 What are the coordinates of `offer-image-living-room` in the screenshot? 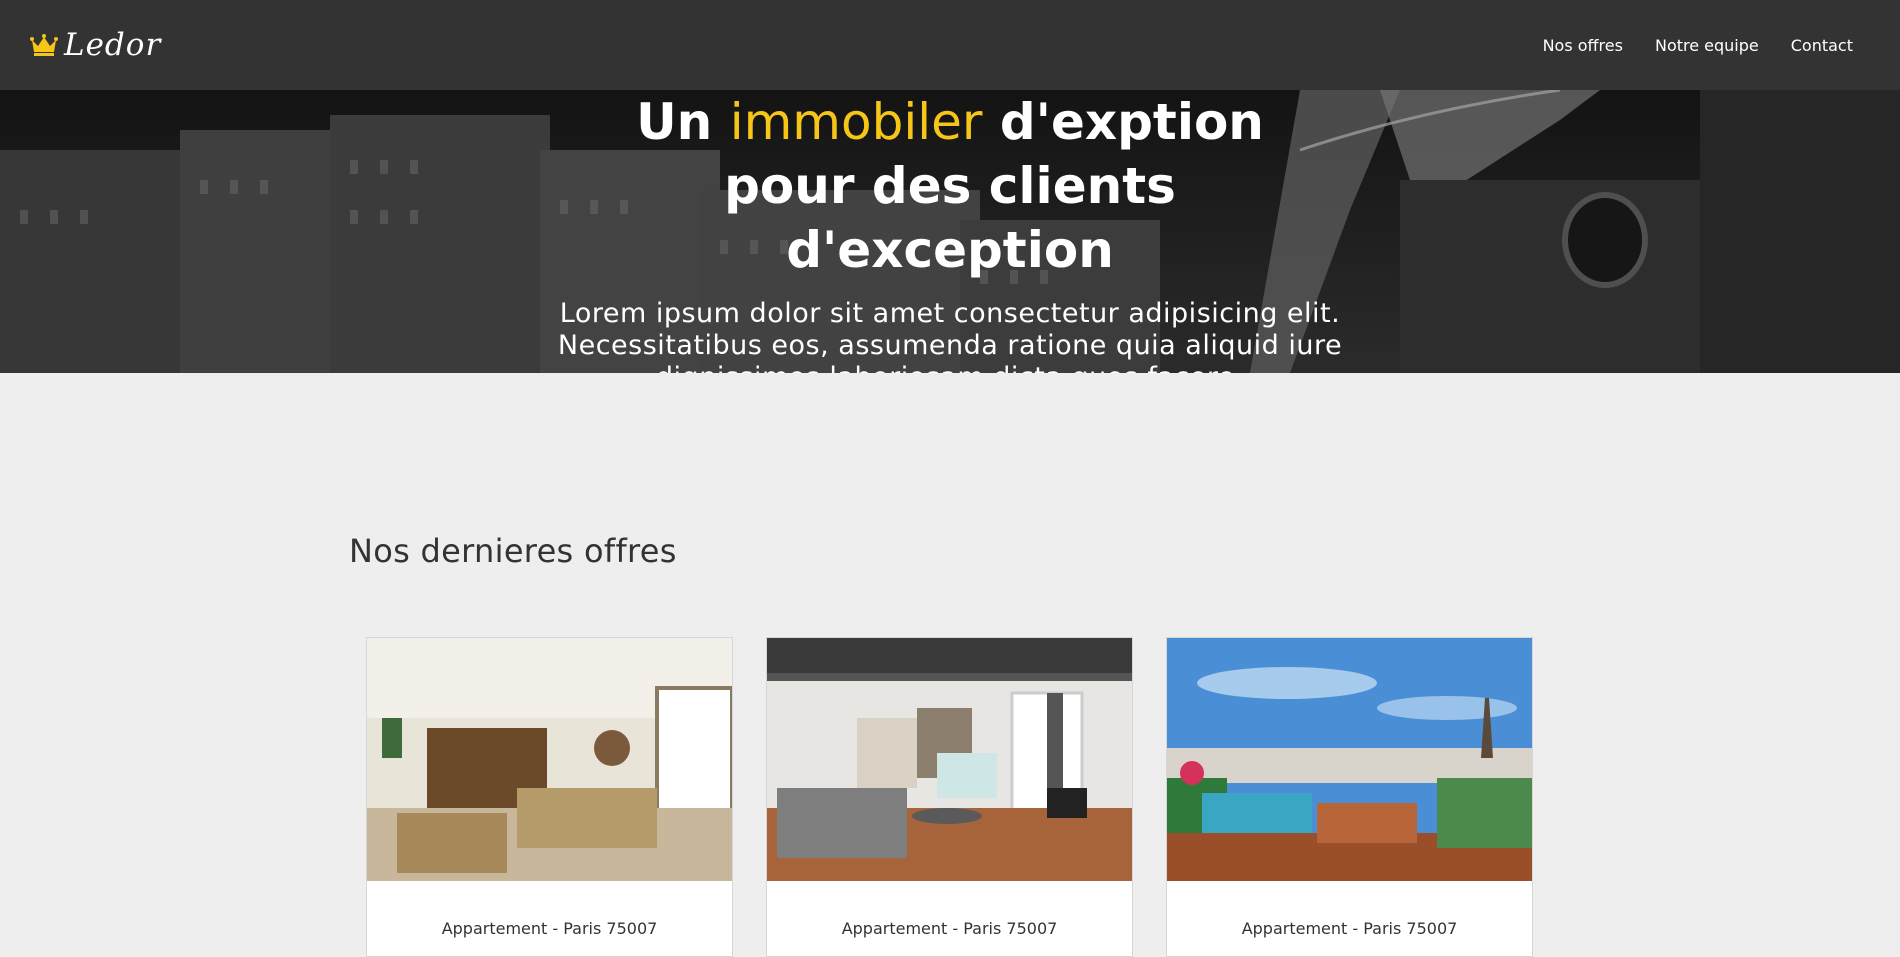 It's located at (549, 759).